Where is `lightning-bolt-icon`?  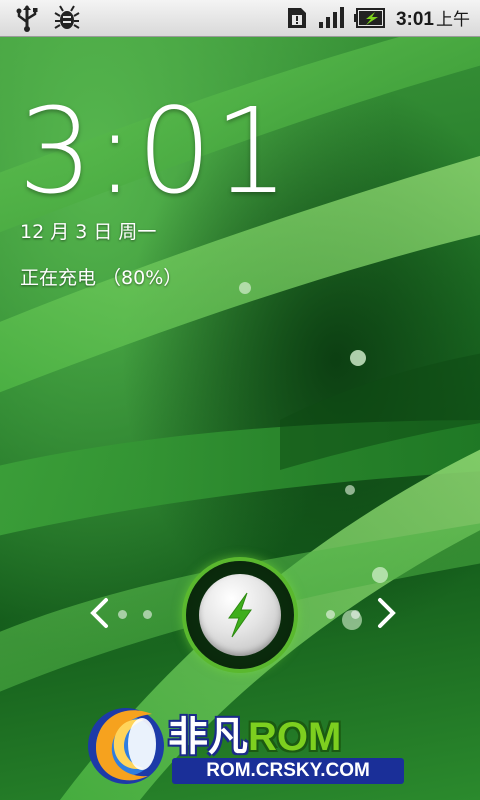
lightning-bolt-icon is located at coordinates (240, 615).